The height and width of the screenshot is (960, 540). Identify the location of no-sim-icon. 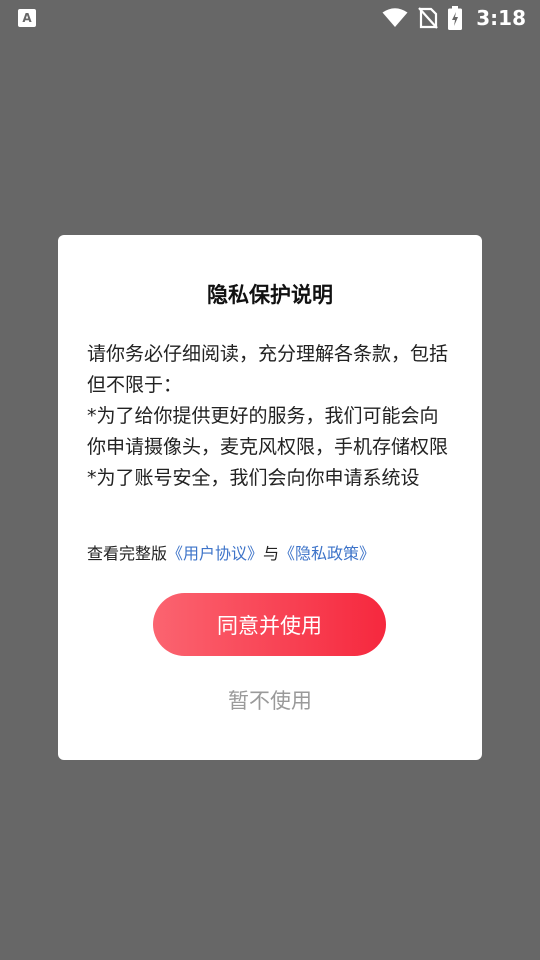
(428, 18).